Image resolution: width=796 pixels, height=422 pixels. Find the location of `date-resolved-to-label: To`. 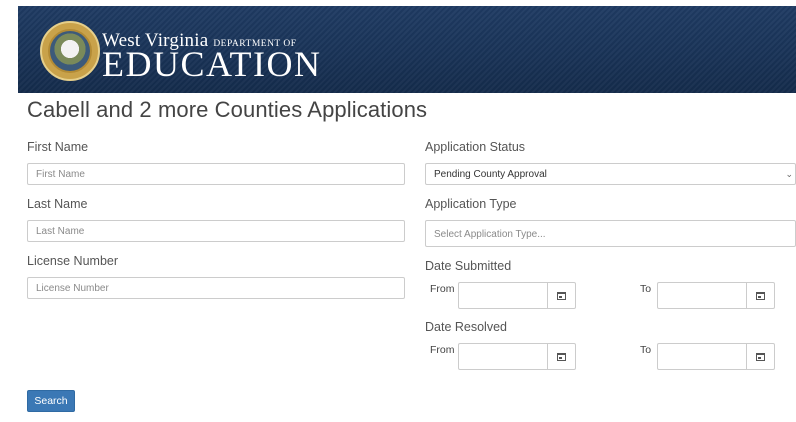

date-resolved-to-label: To is located at coordinates (646, 350).